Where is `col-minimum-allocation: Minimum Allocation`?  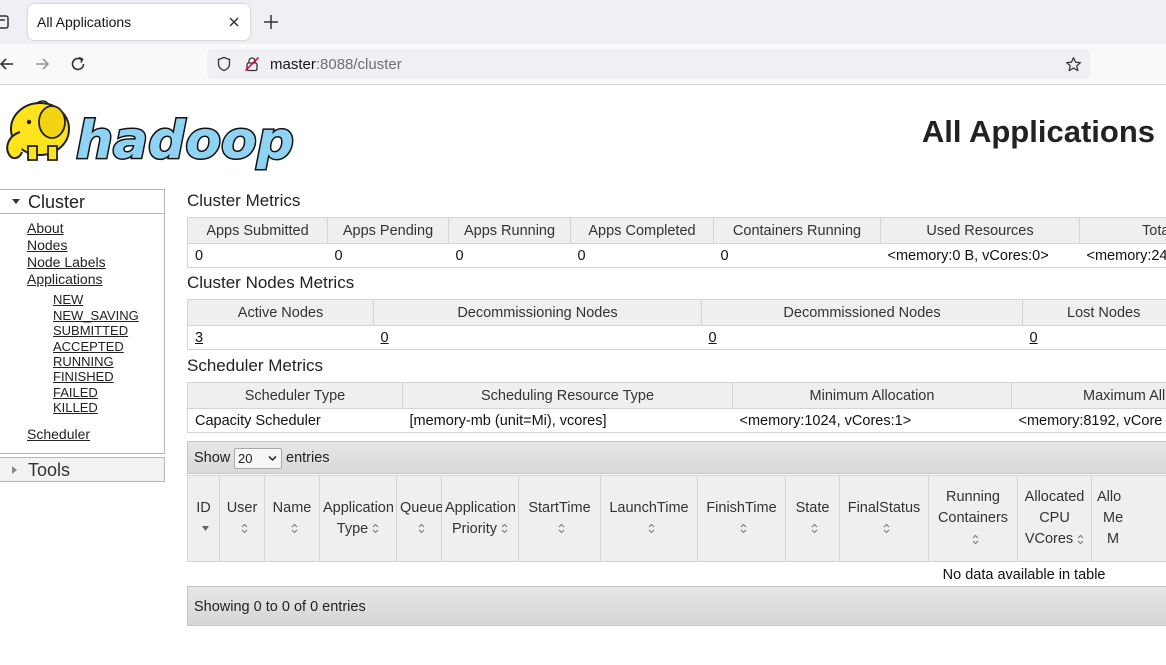 col-minimum-allocation: Minimum Allocation is located at coordinates (872, 395).